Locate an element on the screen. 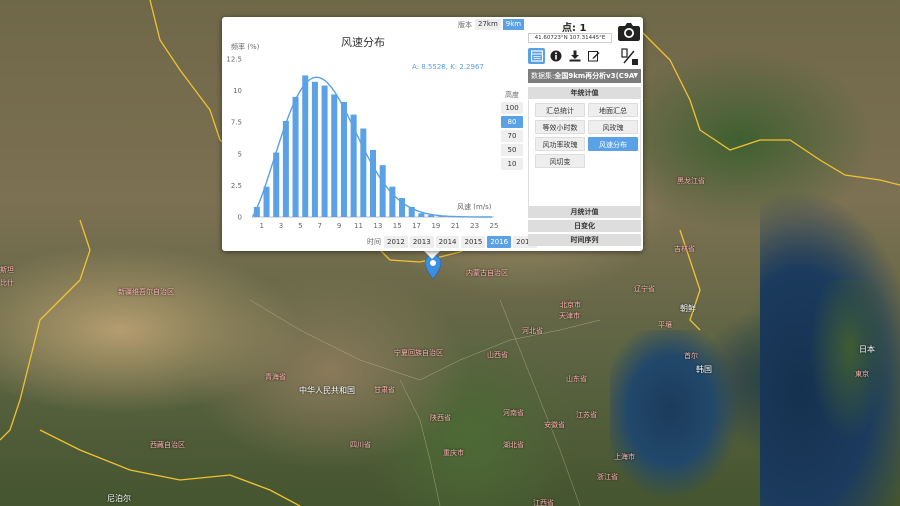 The height and width of the screenshot is (506, 900). label-jilin: 吉林省 is located at coordinates (684, 249).